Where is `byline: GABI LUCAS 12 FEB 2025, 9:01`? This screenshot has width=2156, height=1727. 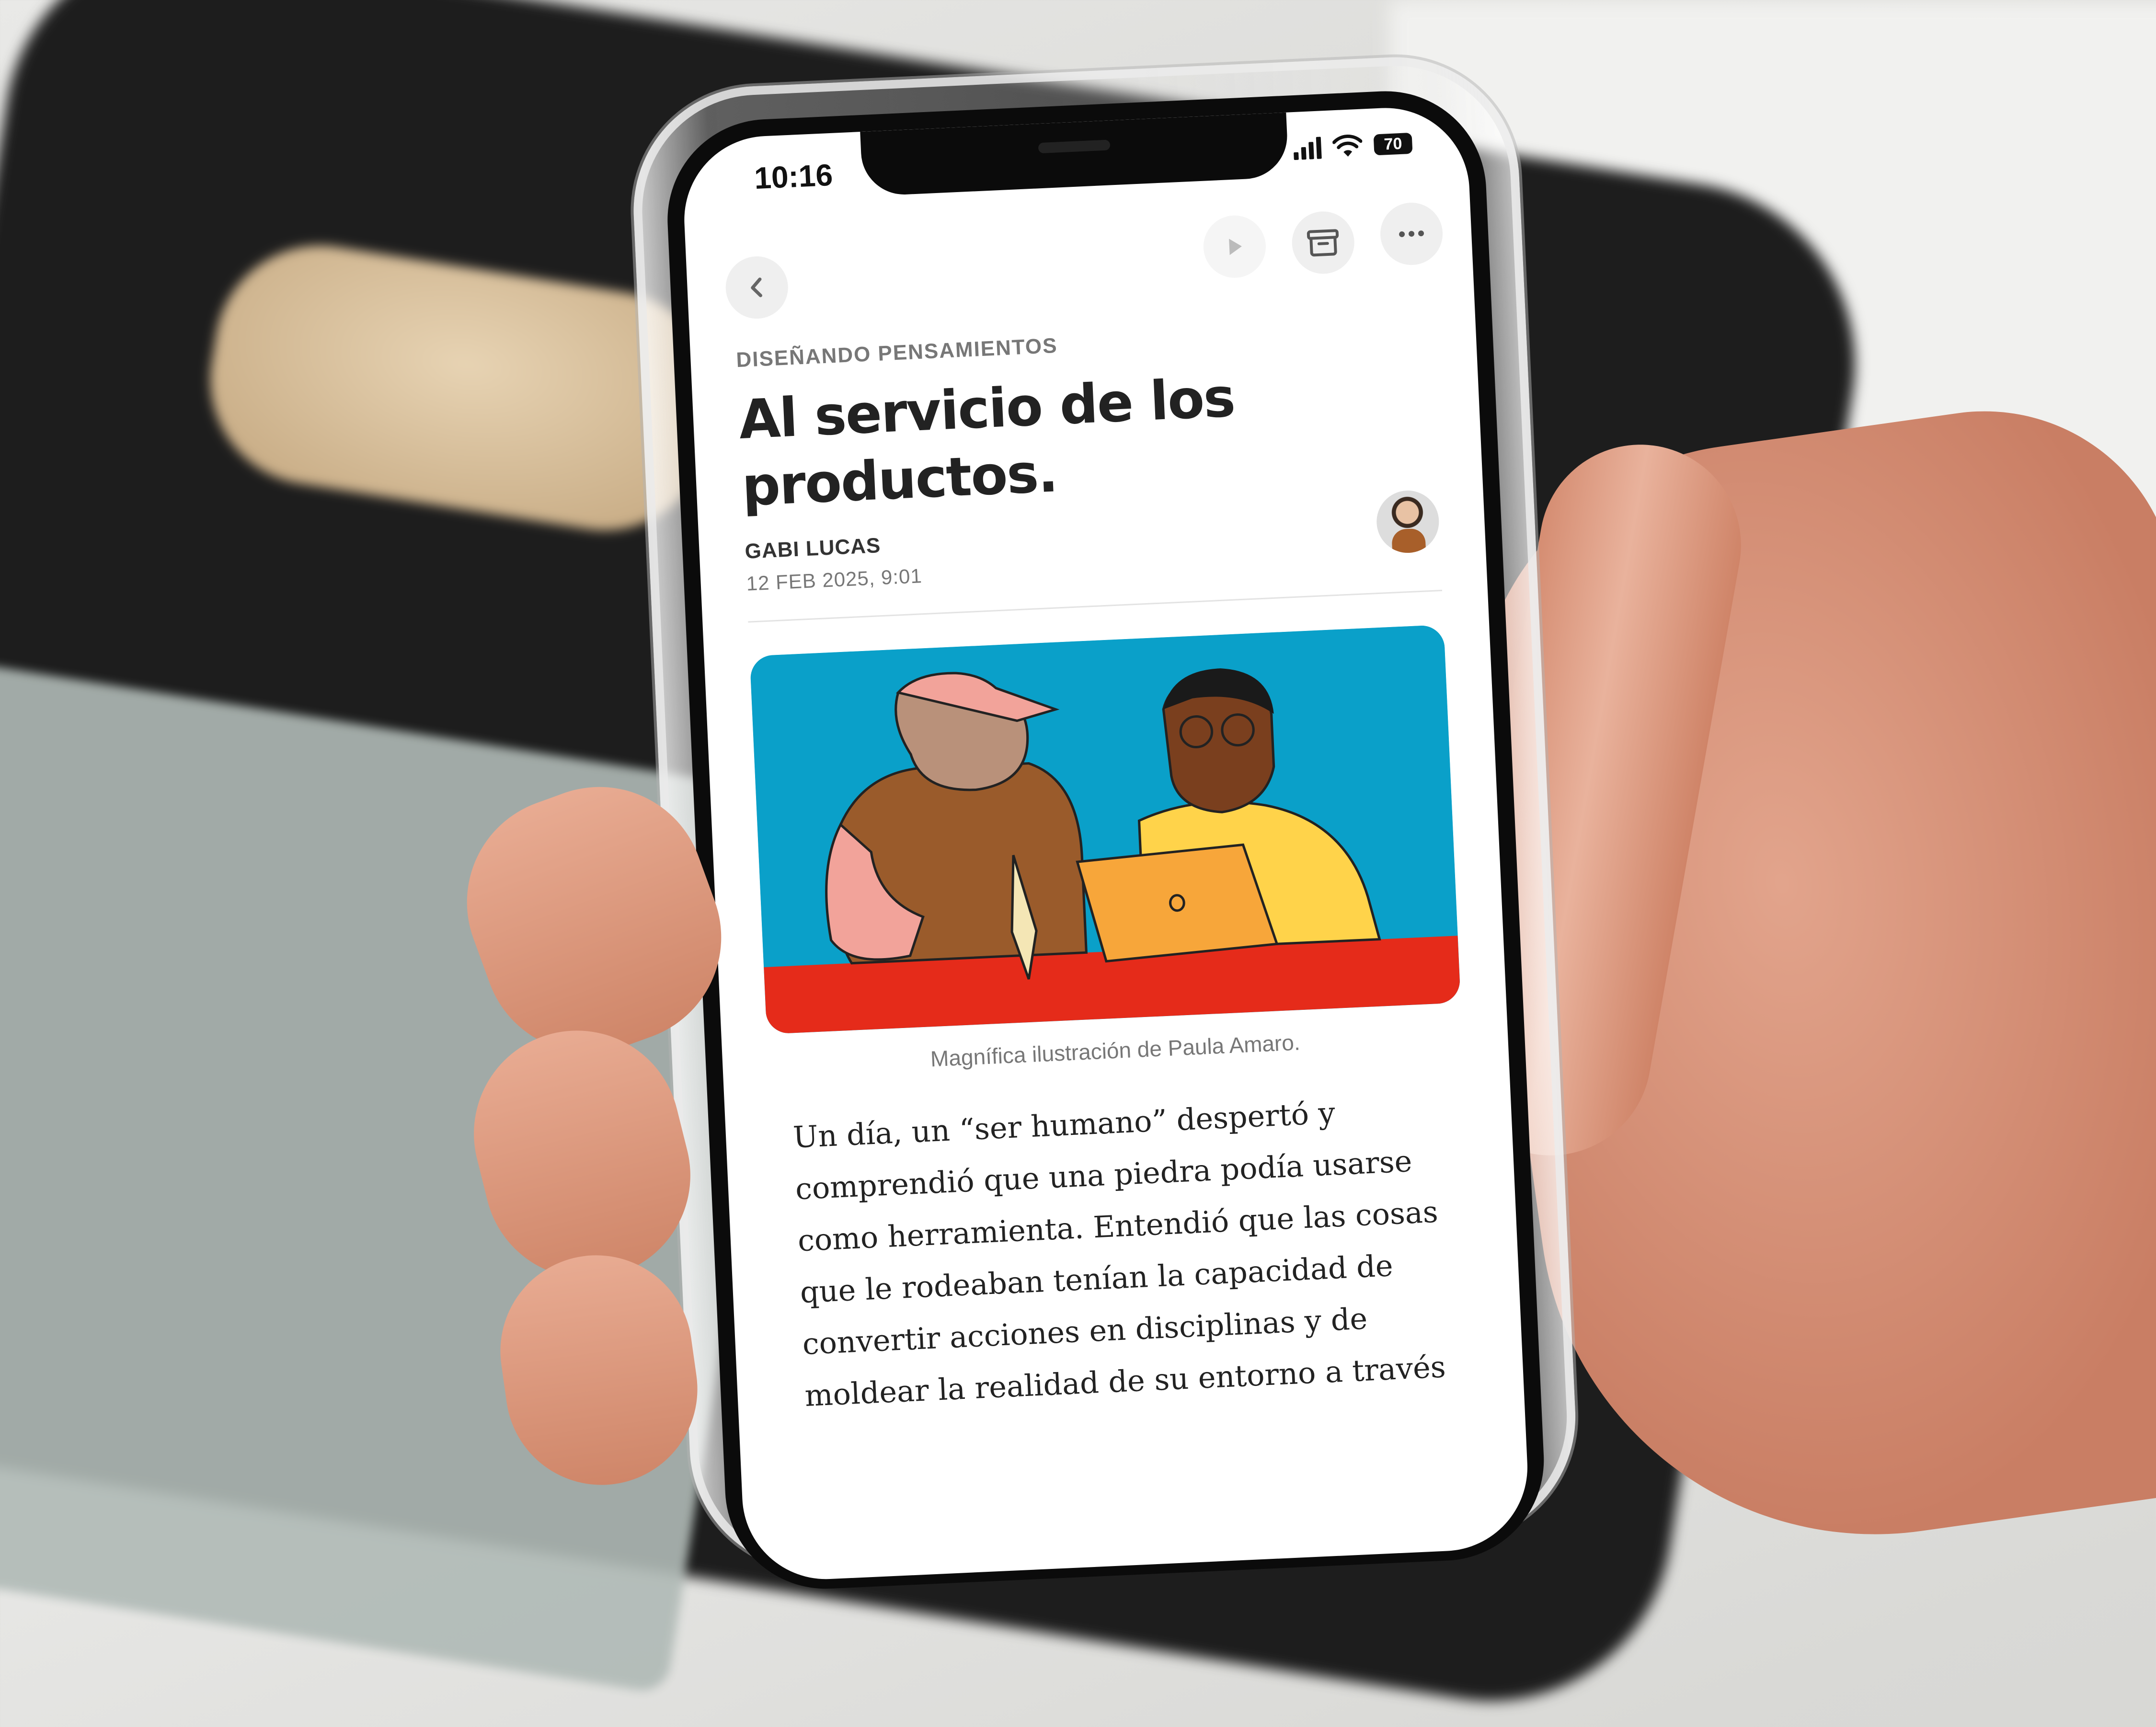 byline: GABI LUCAS 12 FEB 2025, 9:01 is located at coordinates (1093, 548).